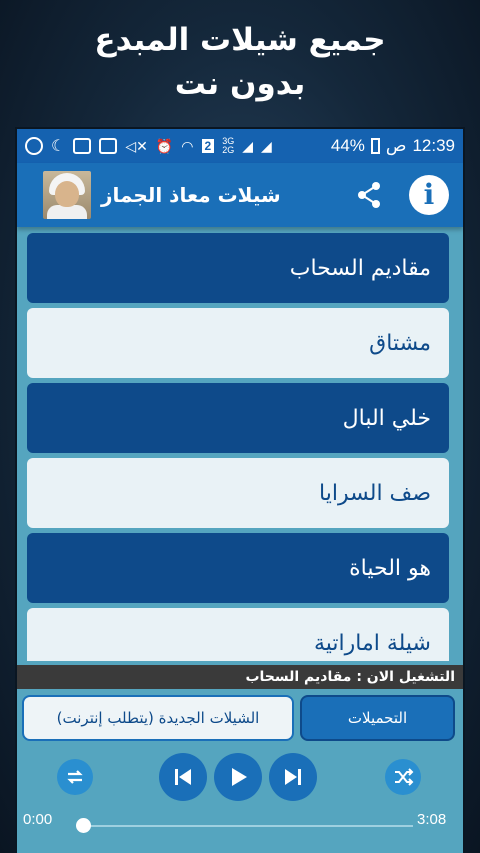 The height and width of the screenshot is (853, 480). Describe the element at coordinates (396, 145) in the screenshot. I see `ampm-indicator: ص` at that location.